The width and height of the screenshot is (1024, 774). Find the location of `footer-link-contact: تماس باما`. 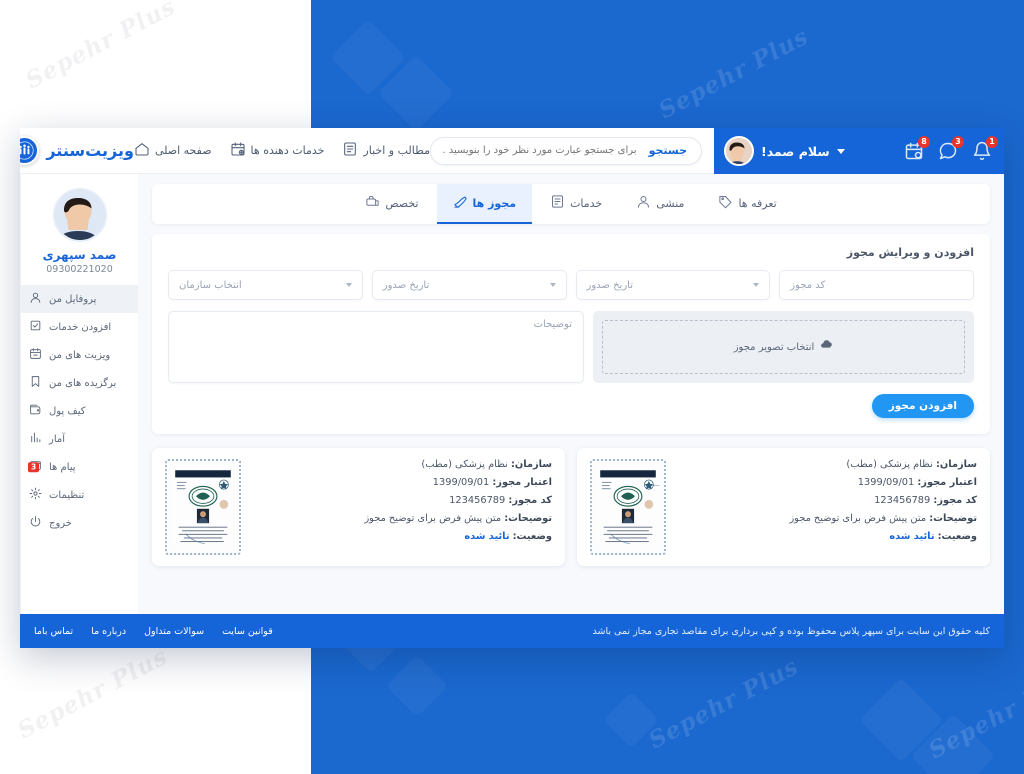

footer-link-contact: تماس باما is located at coordinates (53, 631).